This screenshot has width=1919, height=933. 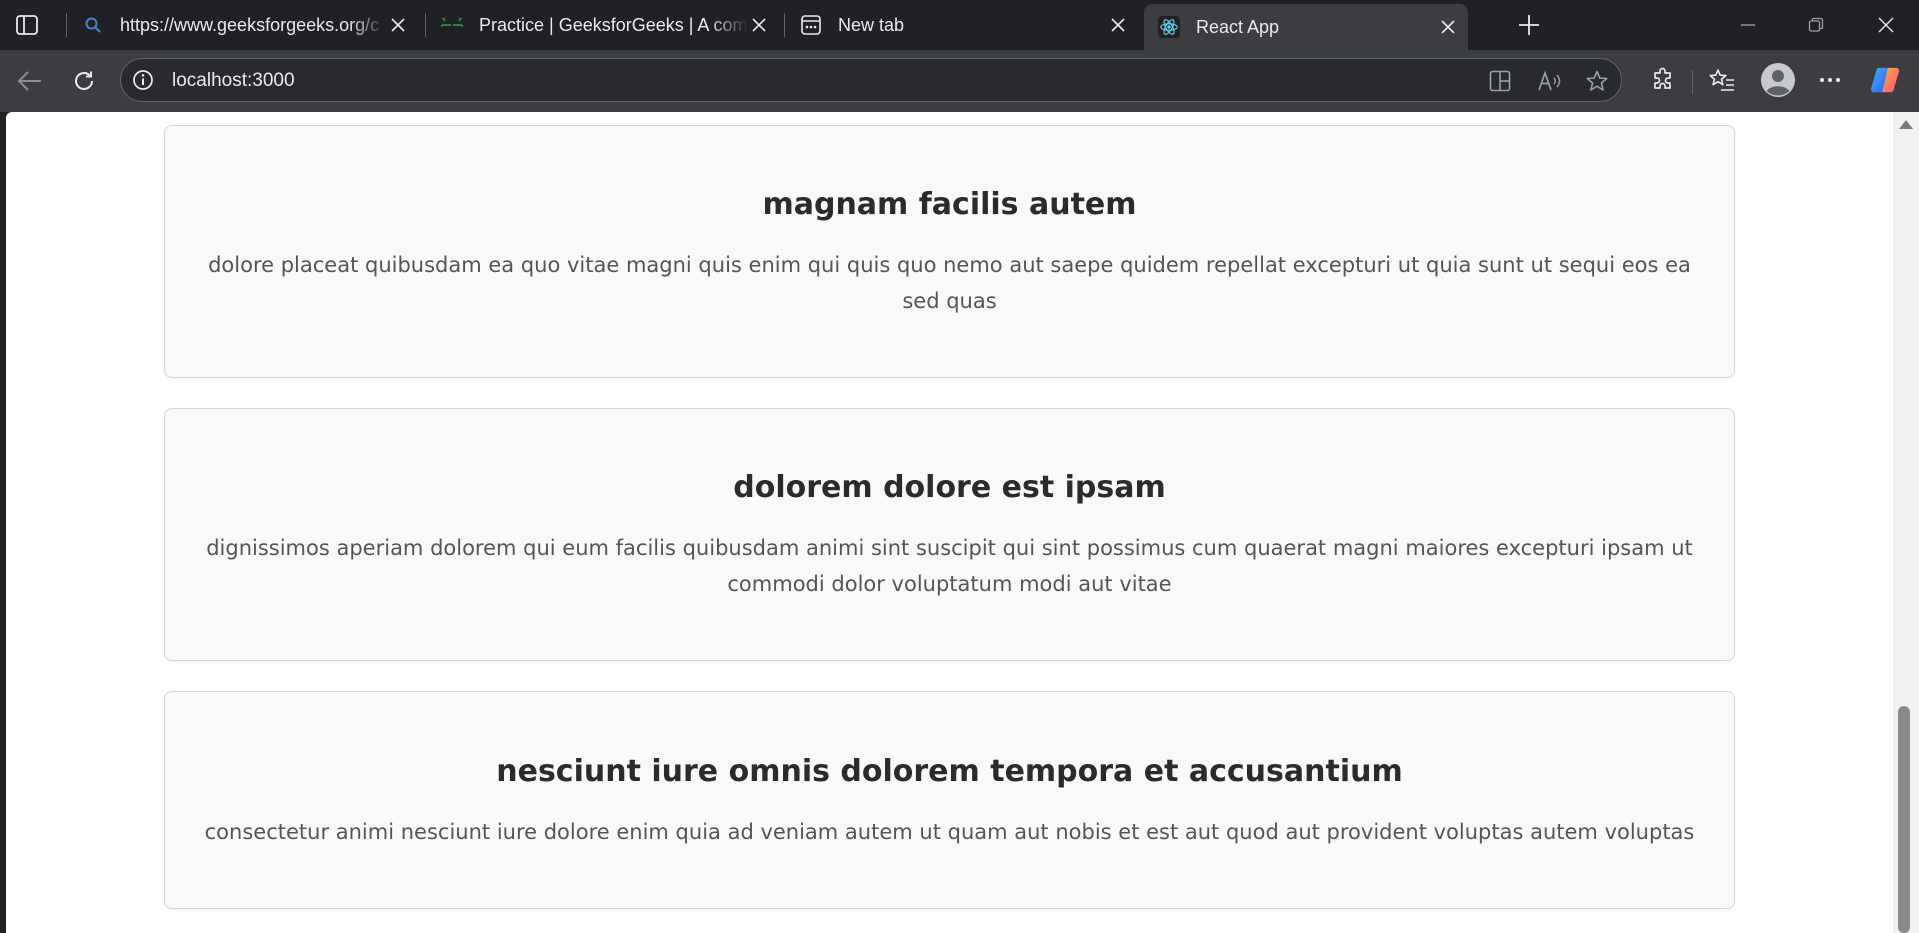 What do you see at coordinates (1748, 25) in the screenshot?
I see `minimize-icon` at bounding box center [1748, 25].